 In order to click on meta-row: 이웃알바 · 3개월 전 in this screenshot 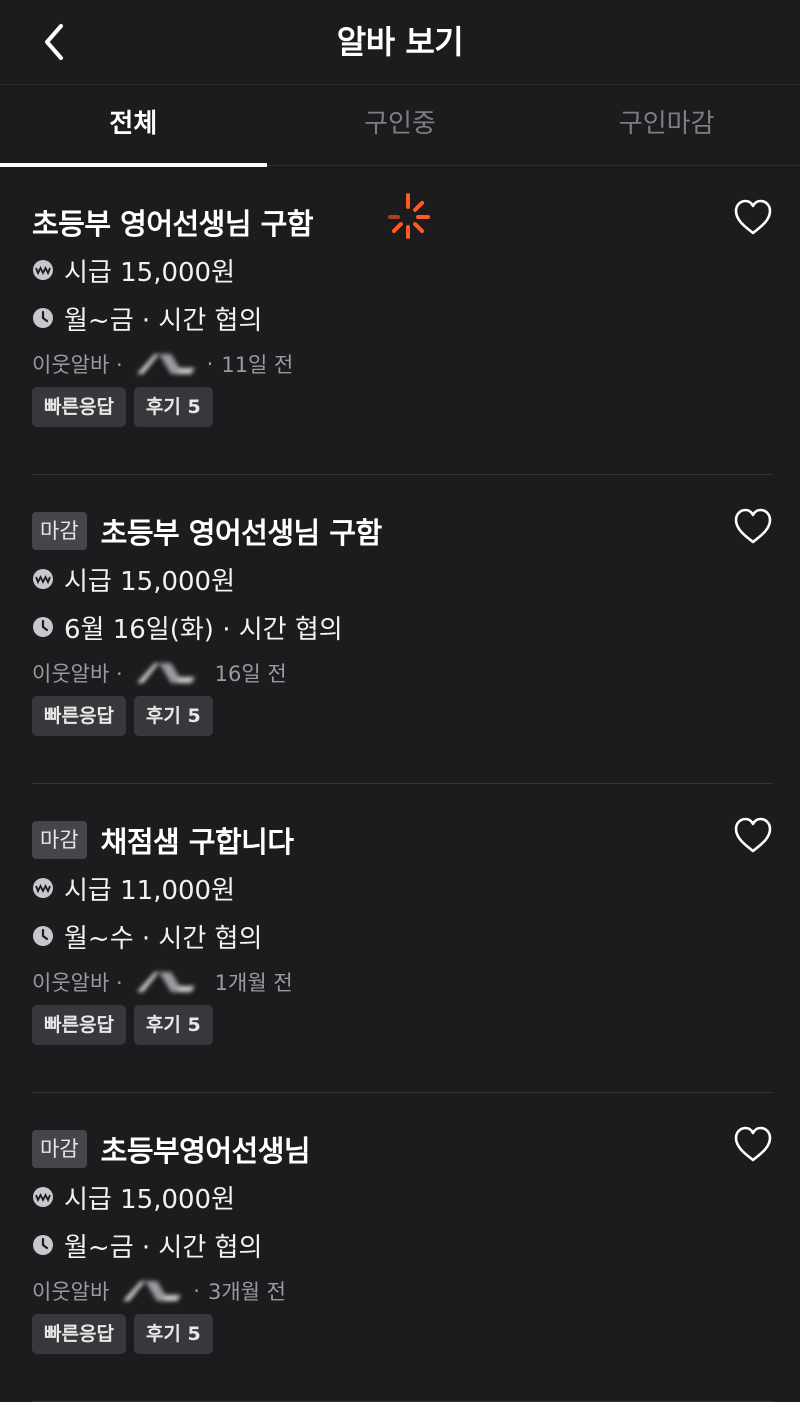, I will do `click(159, 1291)`.